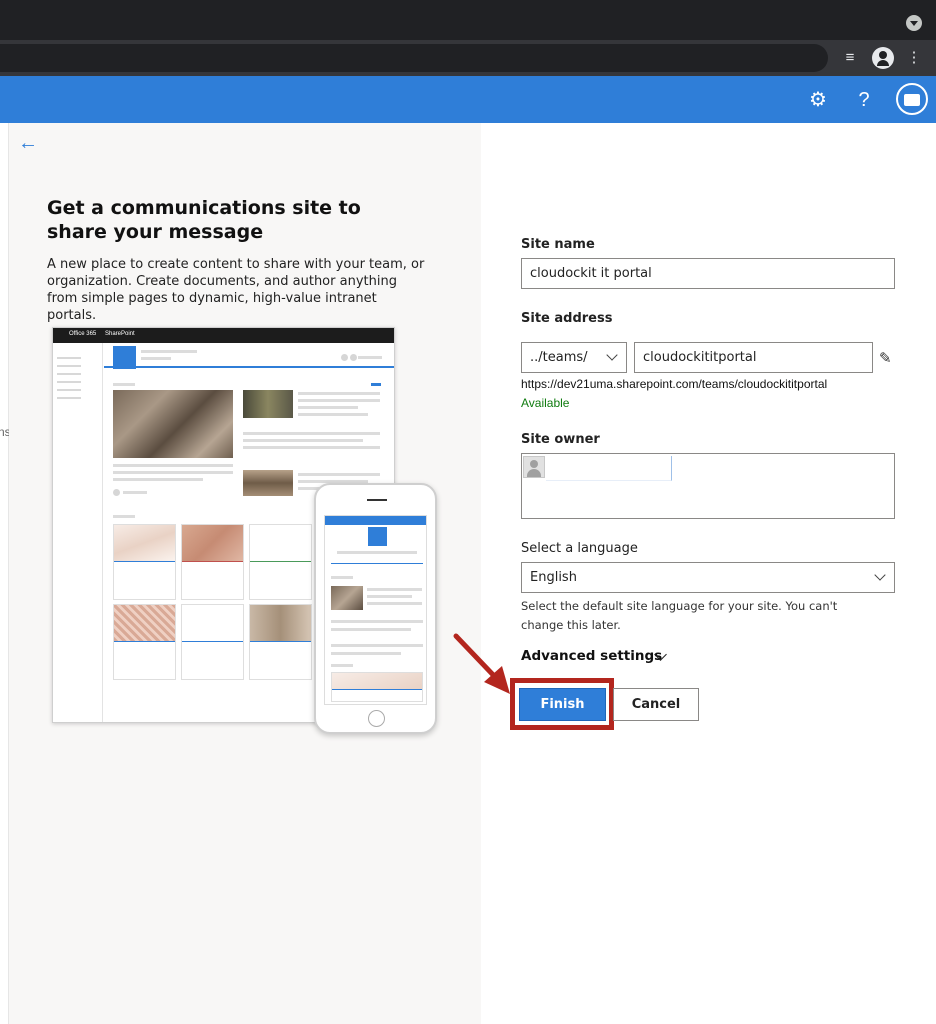 Image resolution: width=936 pixels, height=1024 pixels. Describe the element at coordinates (83, 334) in the screenshot. I see `preview-suite-label: Office 365` at that location.